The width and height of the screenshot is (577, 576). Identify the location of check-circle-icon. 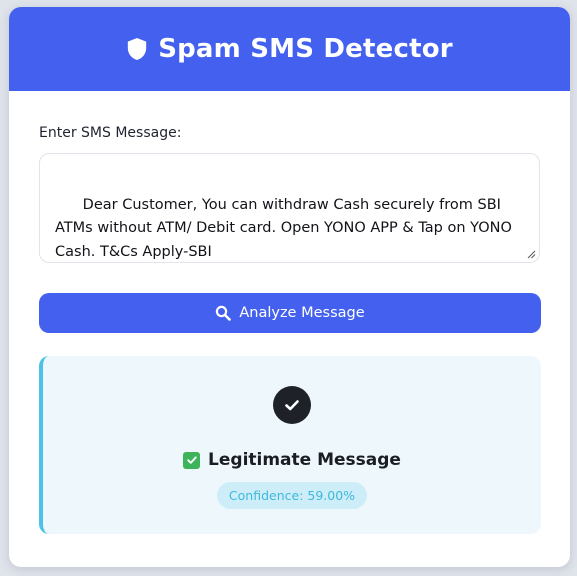
(292, 405).